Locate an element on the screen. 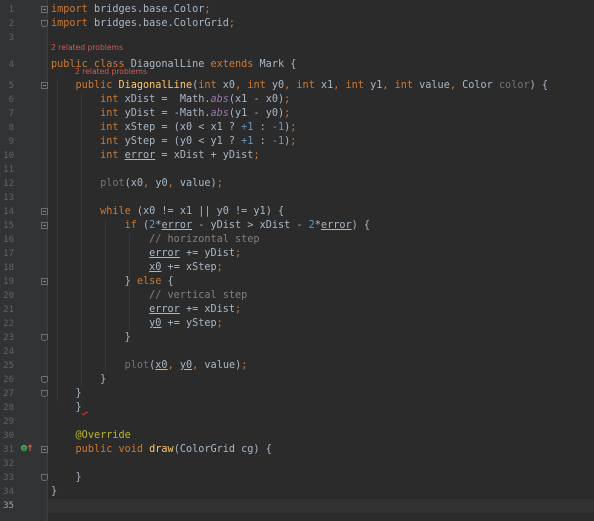  code-token: } is located at coordinates (66, 477).